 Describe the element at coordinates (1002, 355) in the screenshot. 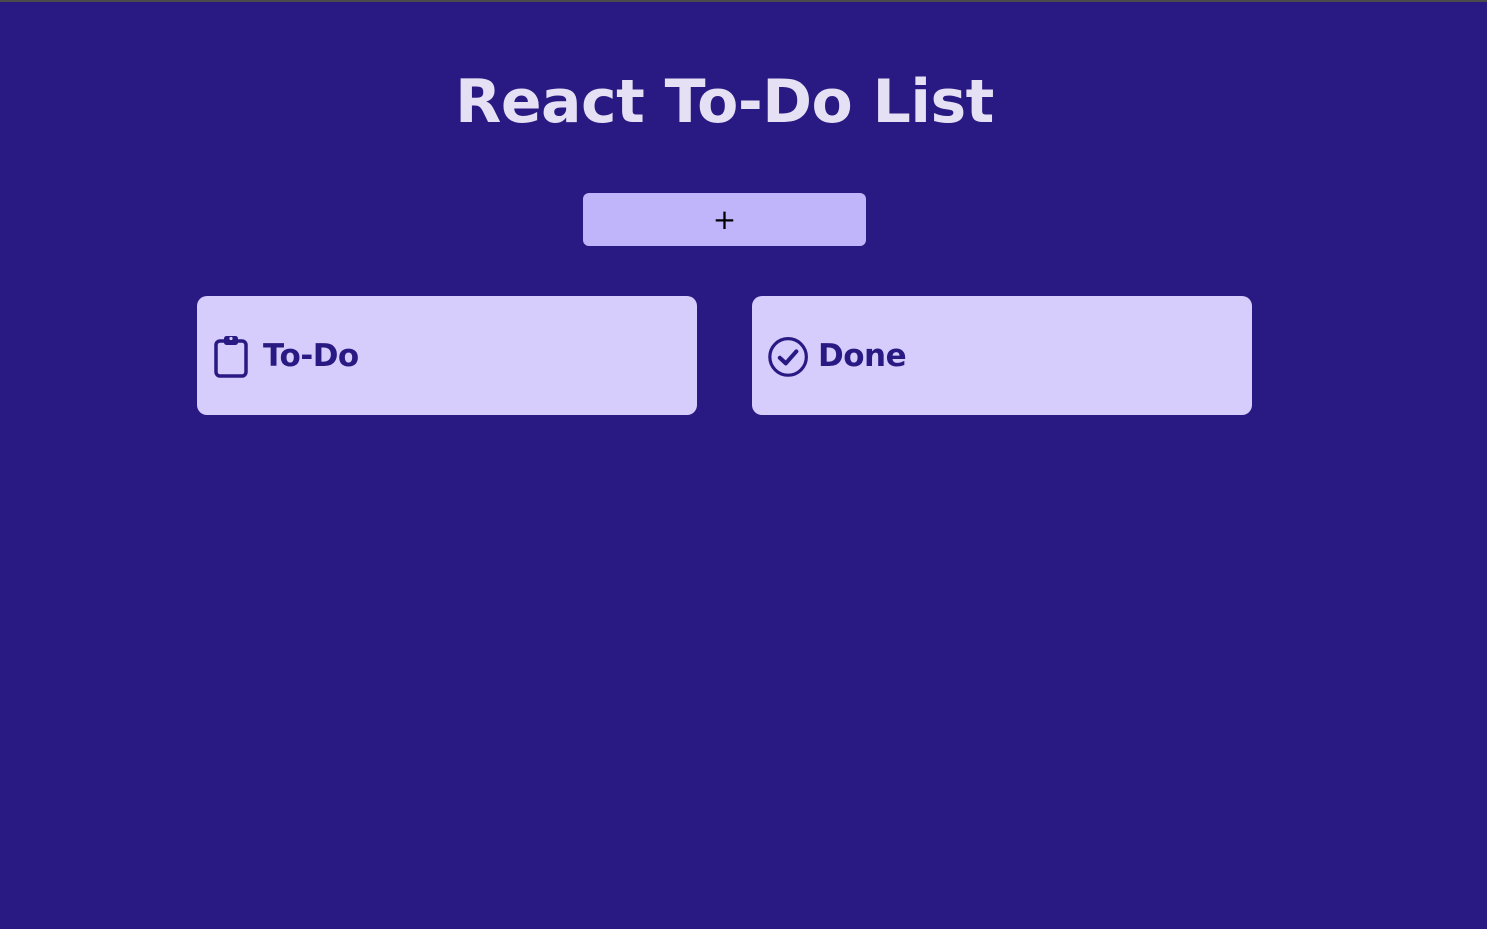

I see `column-done: Done` at that location.